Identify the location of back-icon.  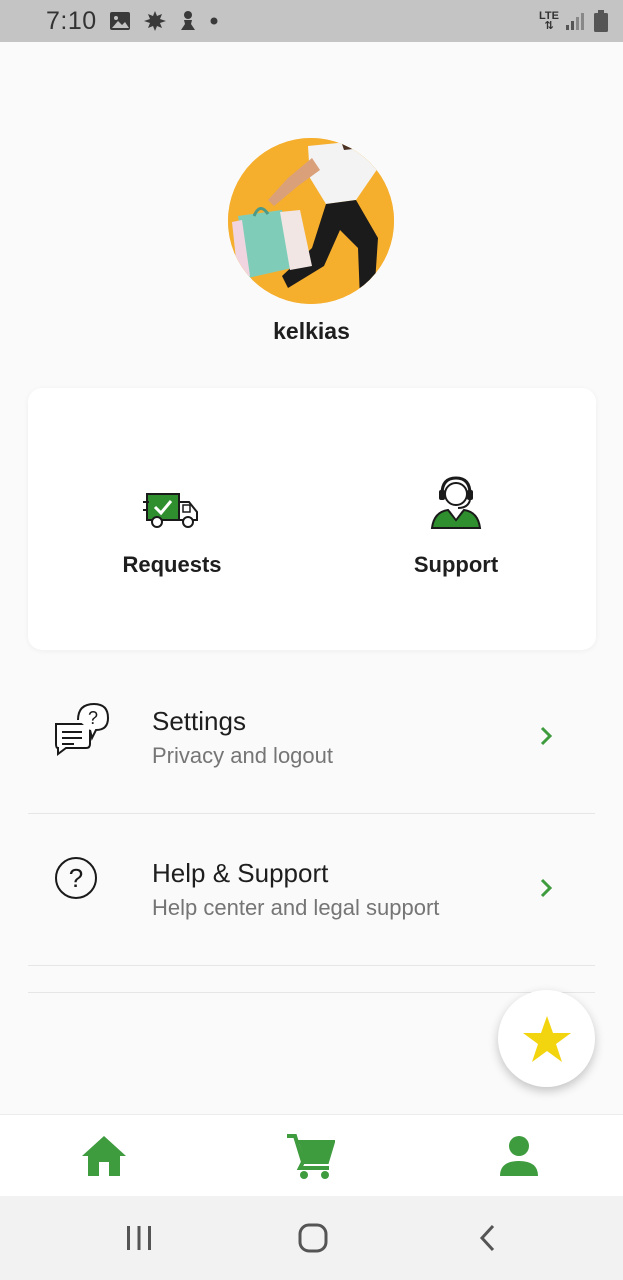
(487, 1238).